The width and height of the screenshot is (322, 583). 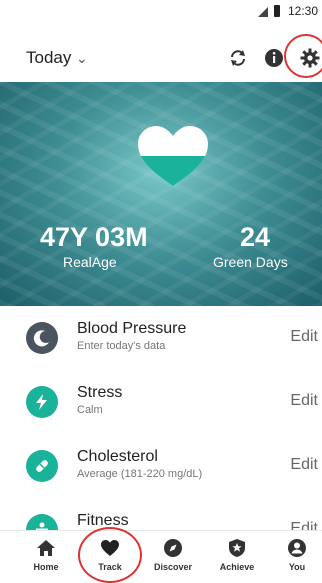 I want to click on moon-icon, so click(x=42, y=338).